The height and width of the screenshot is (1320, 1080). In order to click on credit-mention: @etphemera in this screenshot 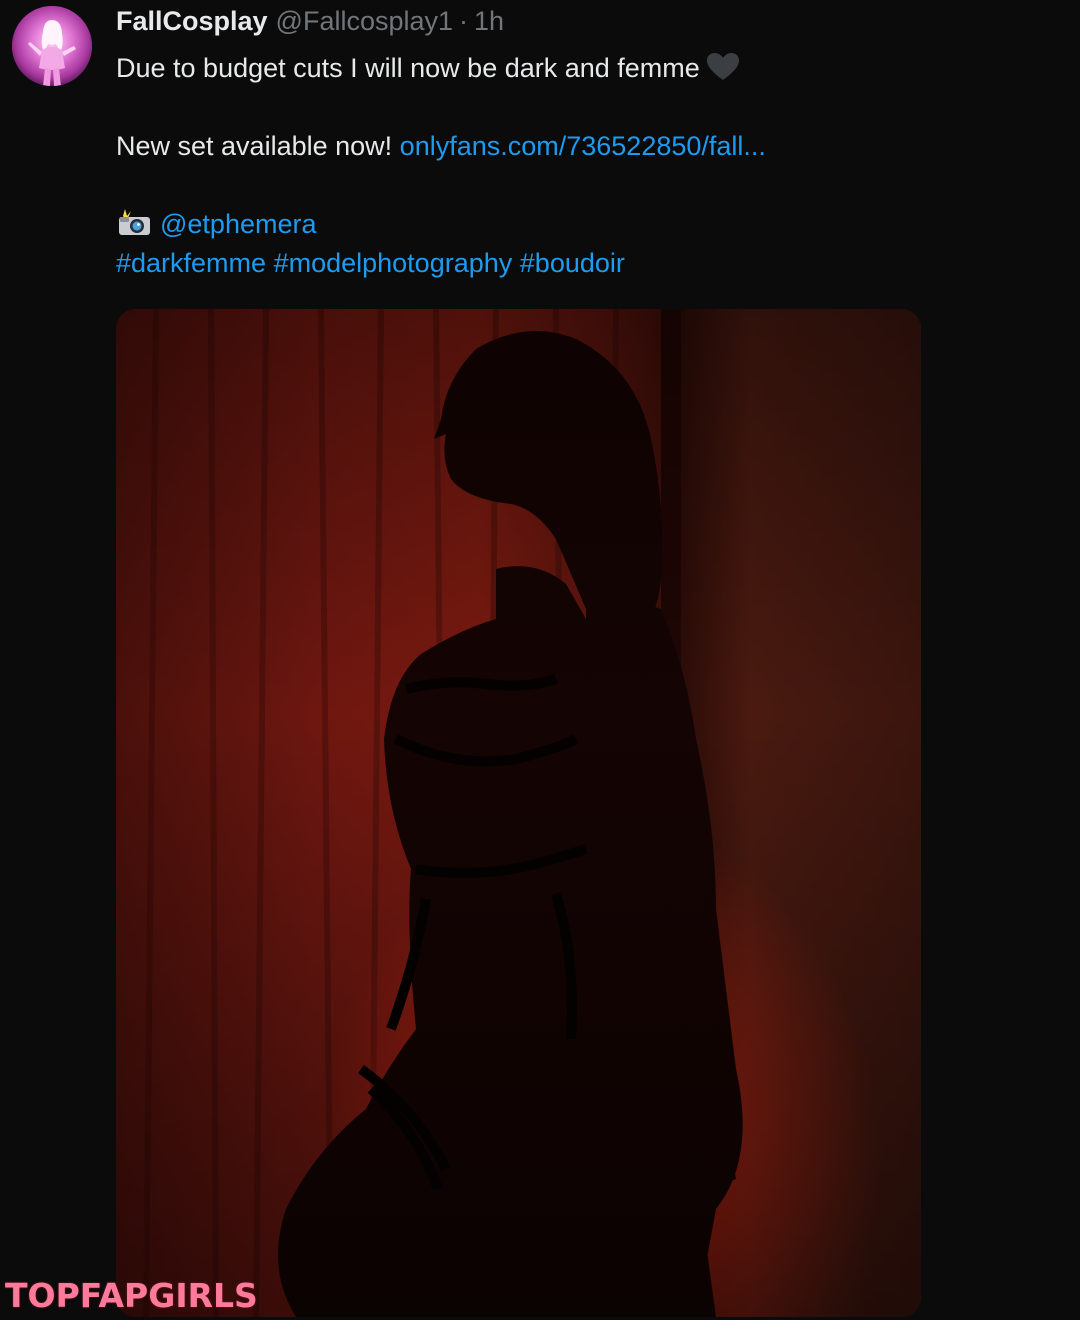, I will do `click(238, 224)`.